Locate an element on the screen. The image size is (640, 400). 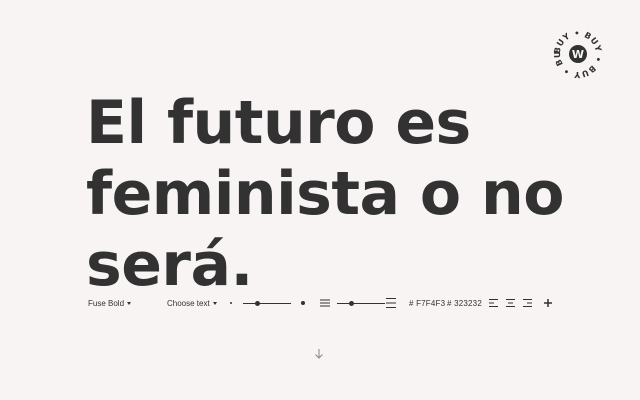
text-color-field: # 323232 is located at coordinates (464, 303).